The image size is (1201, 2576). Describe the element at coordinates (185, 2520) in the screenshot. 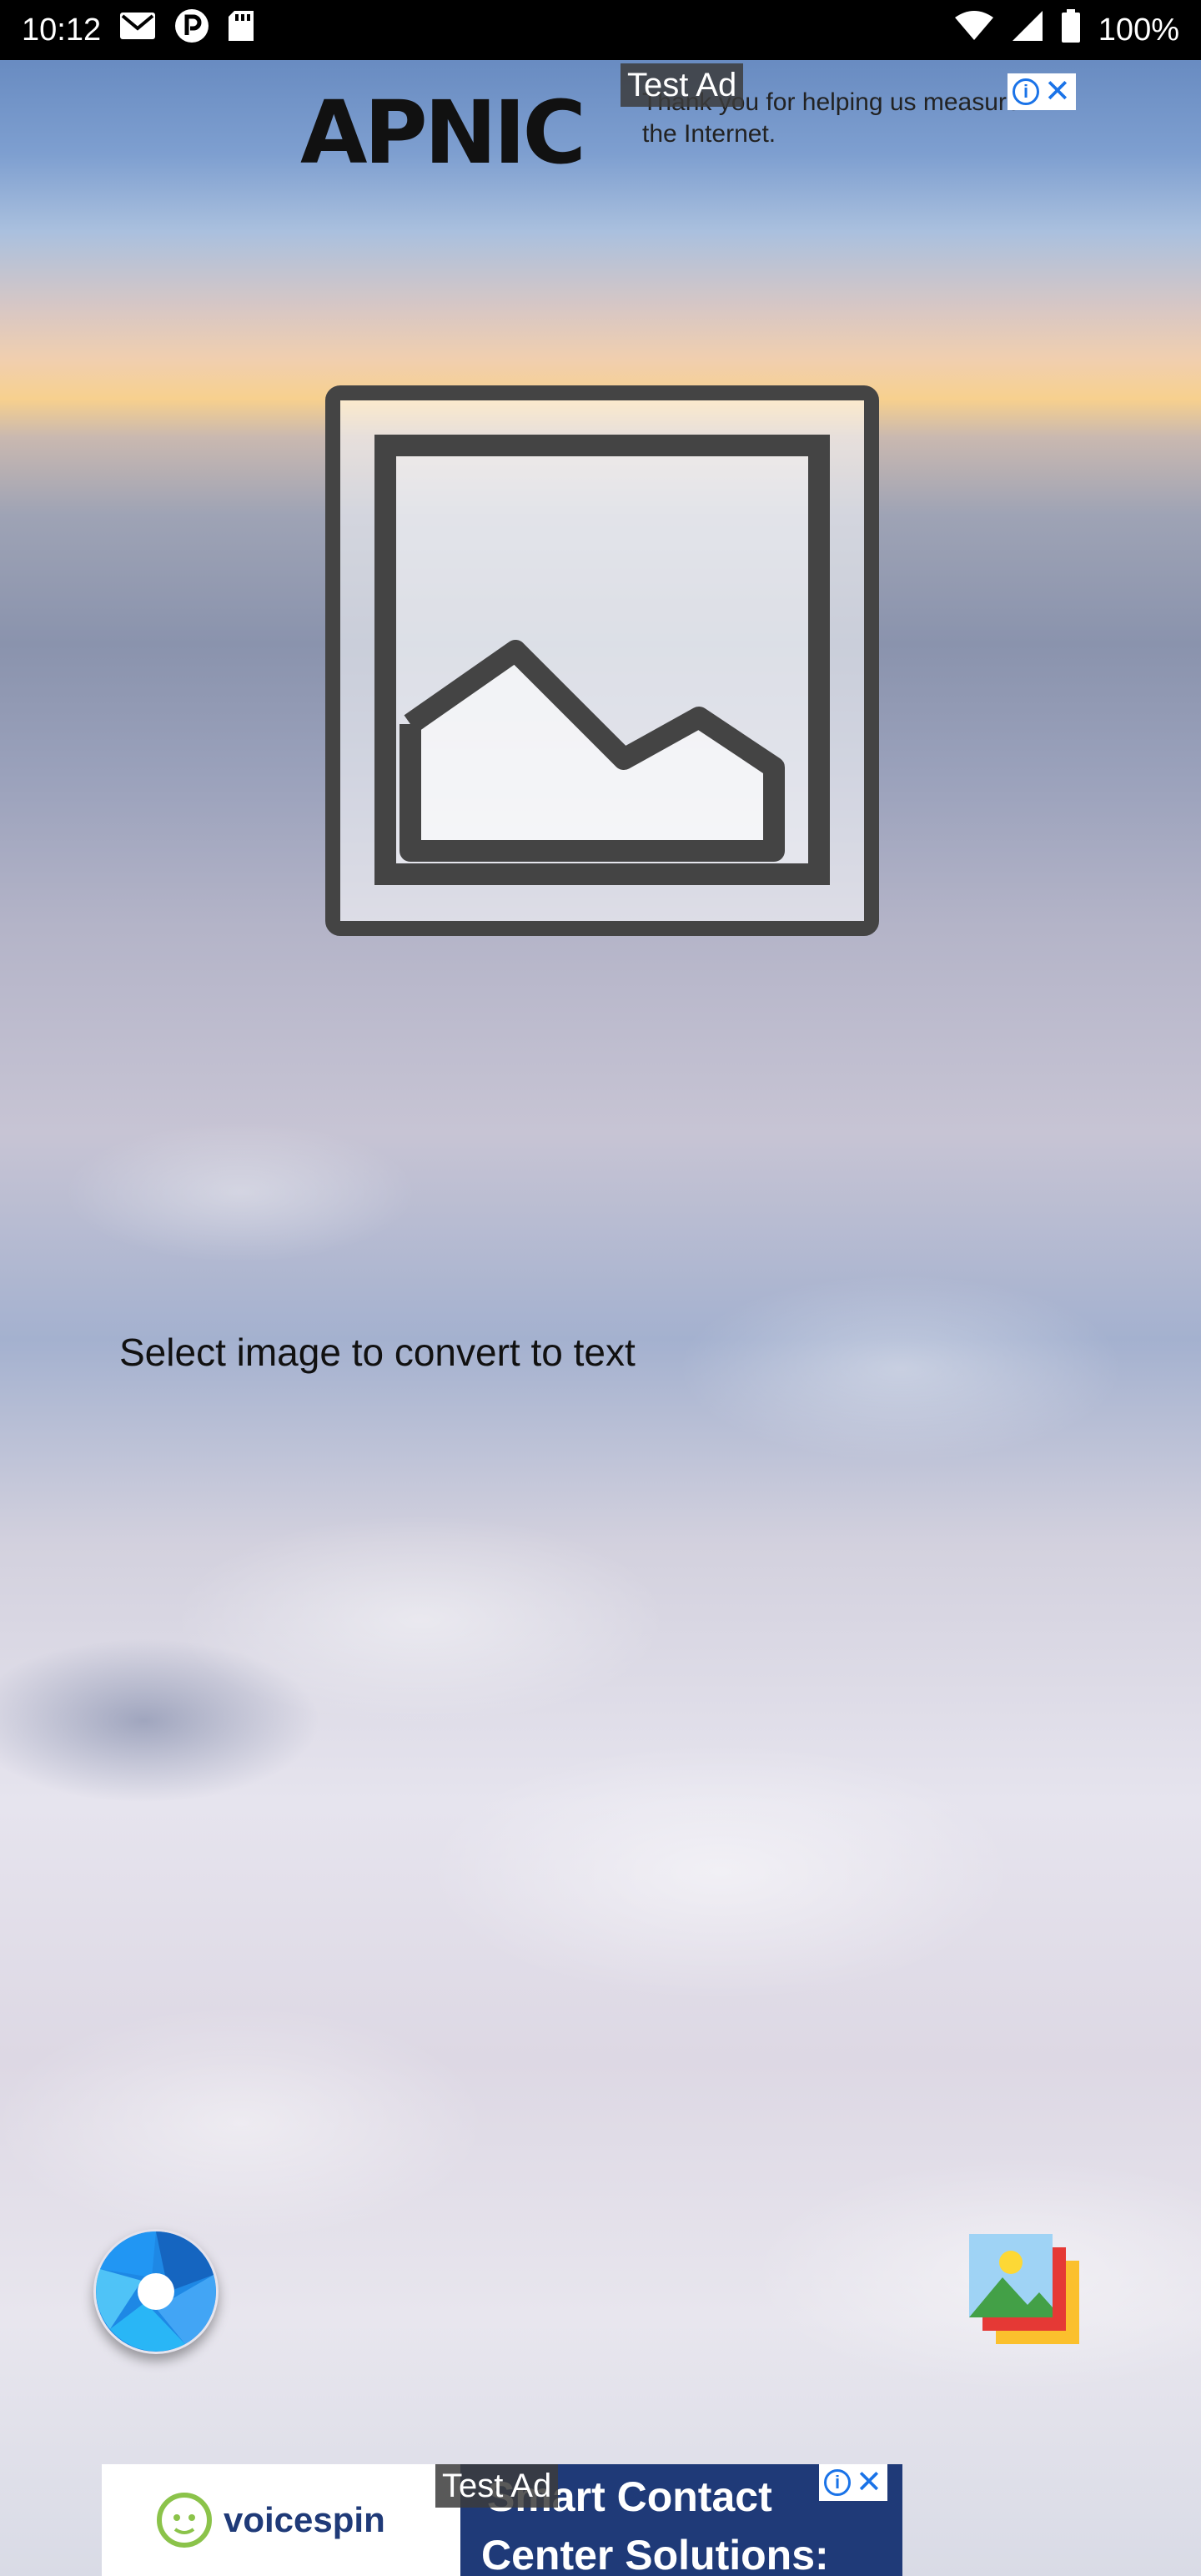

I see `voicespin-face-icon` at that location.